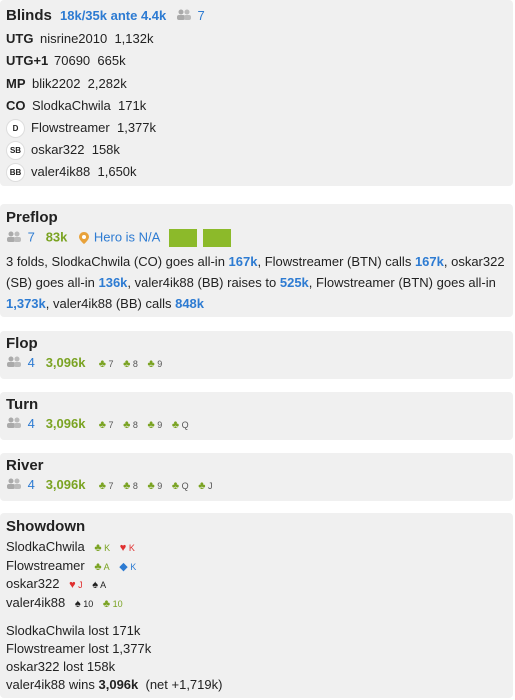  I want to click on winner-amount: 3,096k, so click(118, 684).